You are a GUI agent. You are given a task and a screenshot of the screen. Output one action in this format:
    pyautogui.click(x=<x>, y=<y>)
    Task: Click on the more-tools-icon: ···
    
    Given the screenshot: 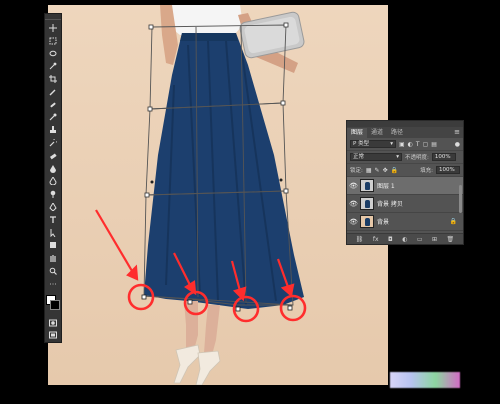 What is the action you would take?
    pyautogui.click(x=53, y=284)
    